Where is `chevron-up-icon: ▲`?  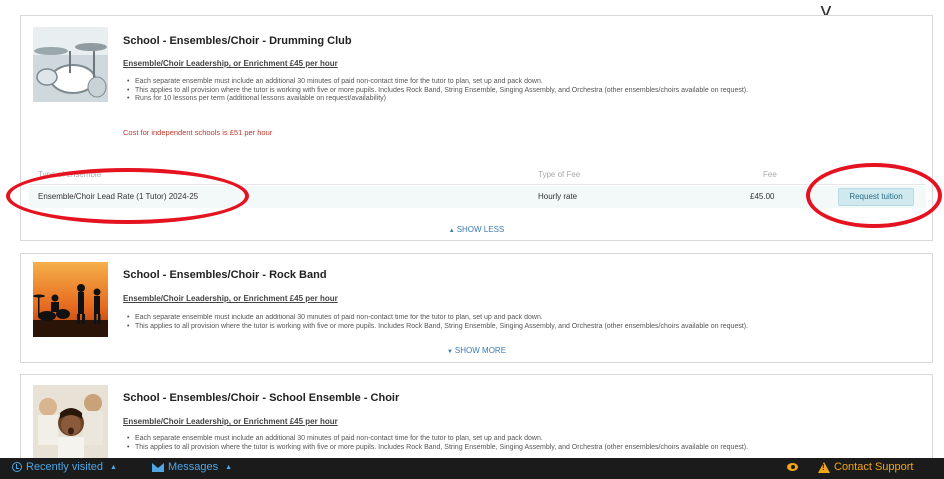 chevron-up-icon: ▲ is located at coordinates (451, 231).